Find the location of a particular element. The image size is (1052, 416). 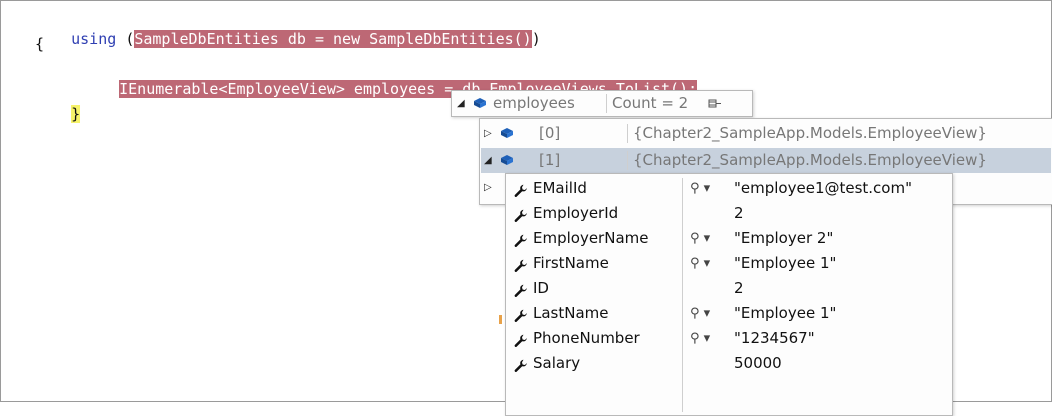

datatip-name: employees is located at coordinates (534, 103).